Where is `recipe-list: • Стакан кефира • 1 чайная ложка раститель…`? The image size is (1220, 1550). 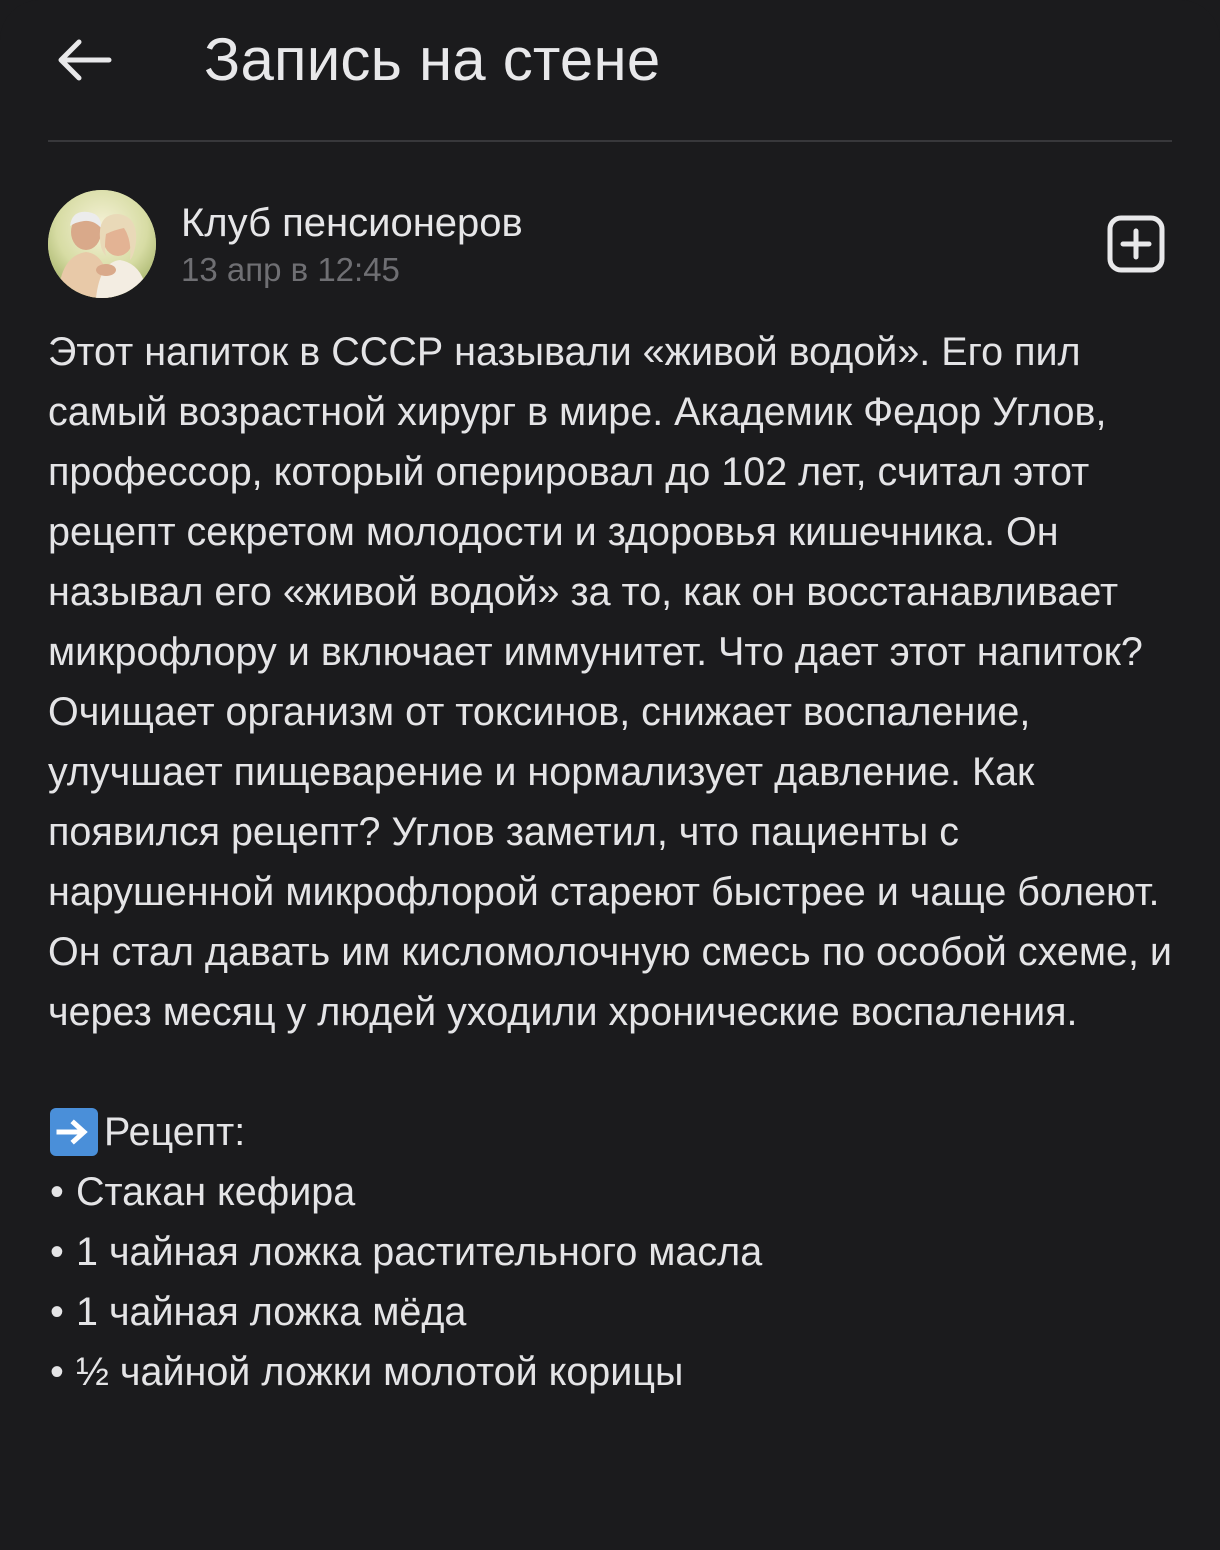
recipe-list: • Стакан кефира • 1 чайная ложка раститель… is located at coordinates (613, 1282).